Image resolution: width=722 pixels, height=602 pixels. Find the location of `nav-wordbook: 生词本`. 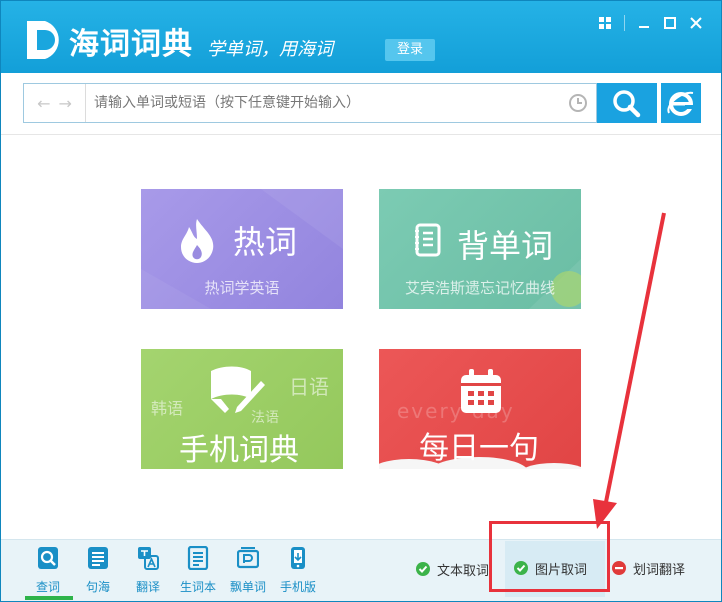

nav-wordbook: 生词本 is located at coordinates (198, 570).